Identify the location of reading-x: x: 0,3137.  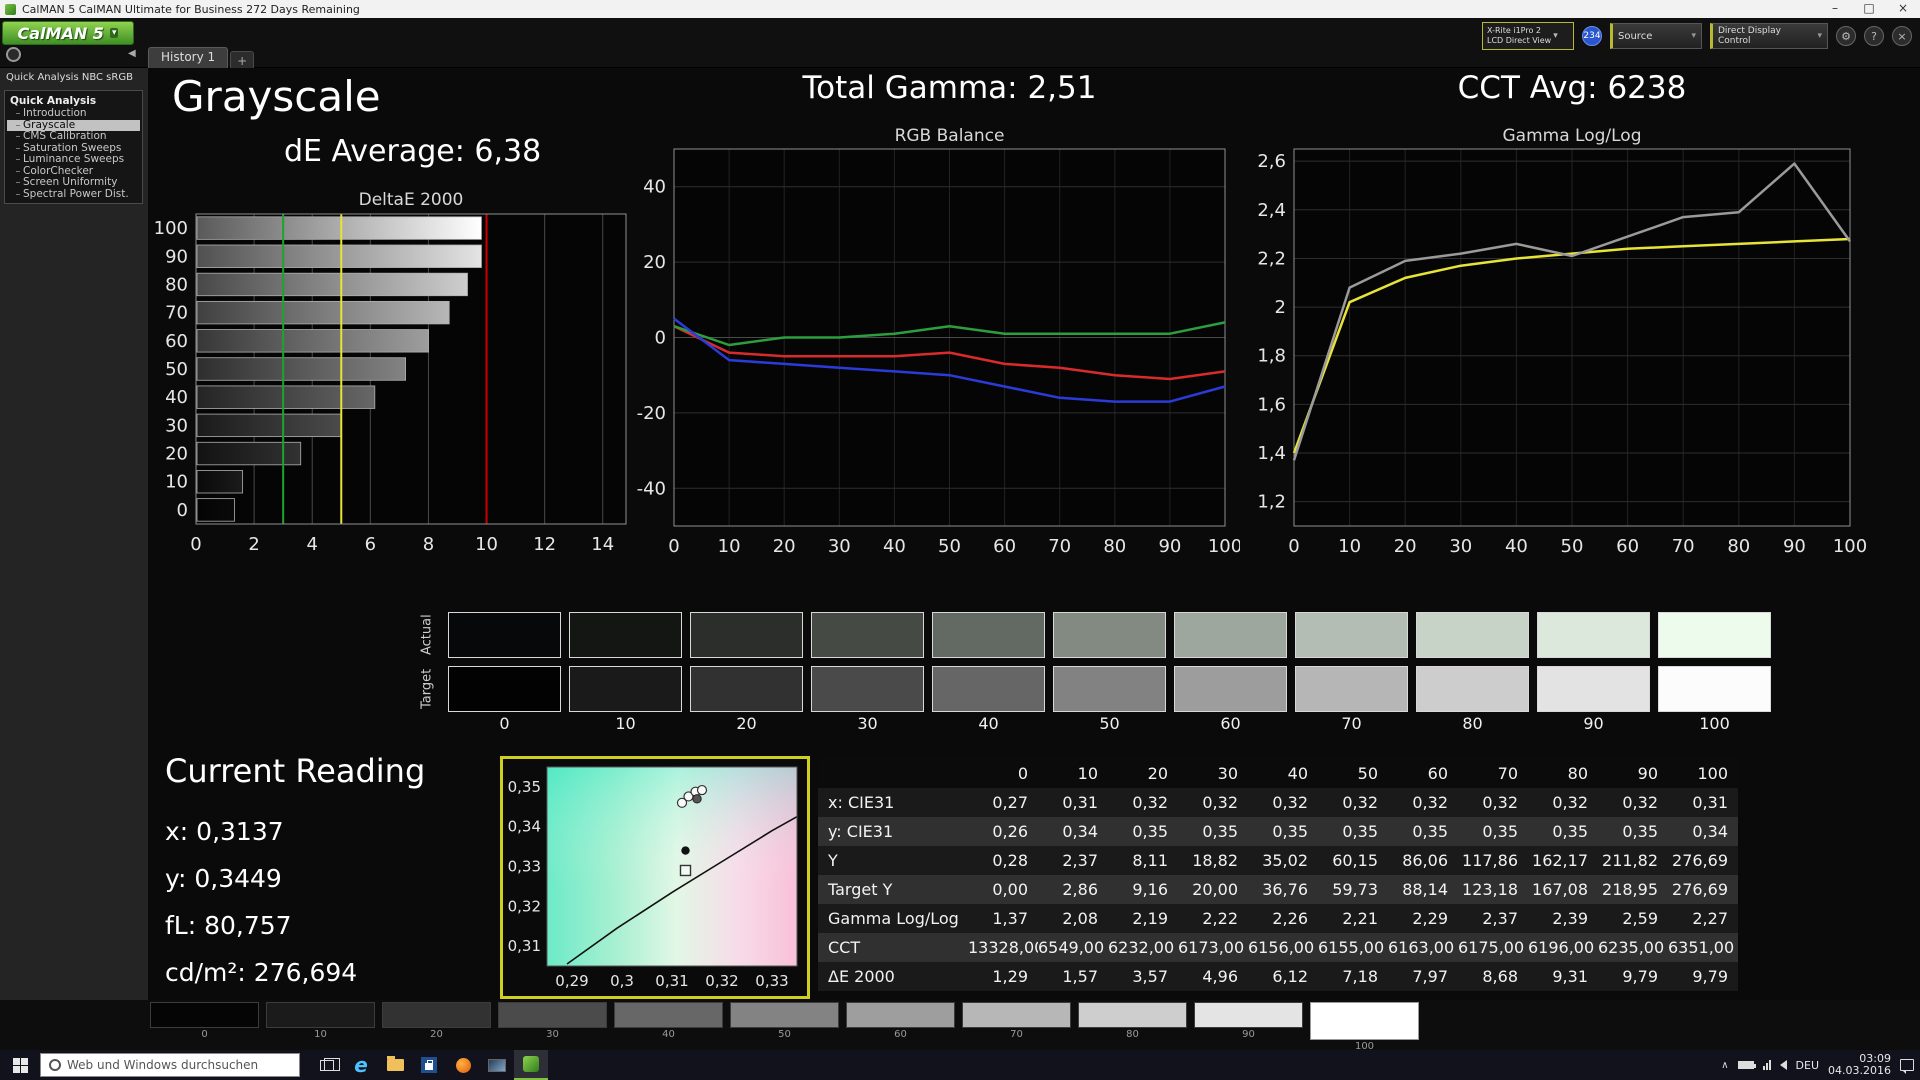
(224, 831).